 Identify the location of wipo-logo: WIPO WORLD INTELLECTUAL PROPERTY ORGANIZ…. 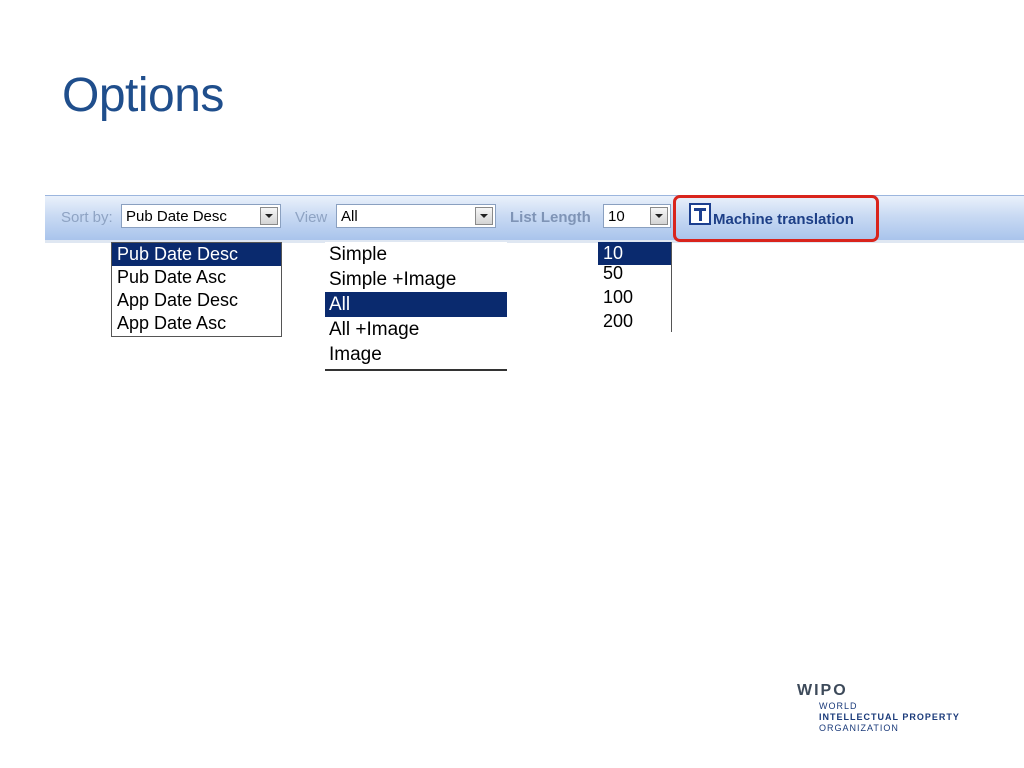
(878, 707).